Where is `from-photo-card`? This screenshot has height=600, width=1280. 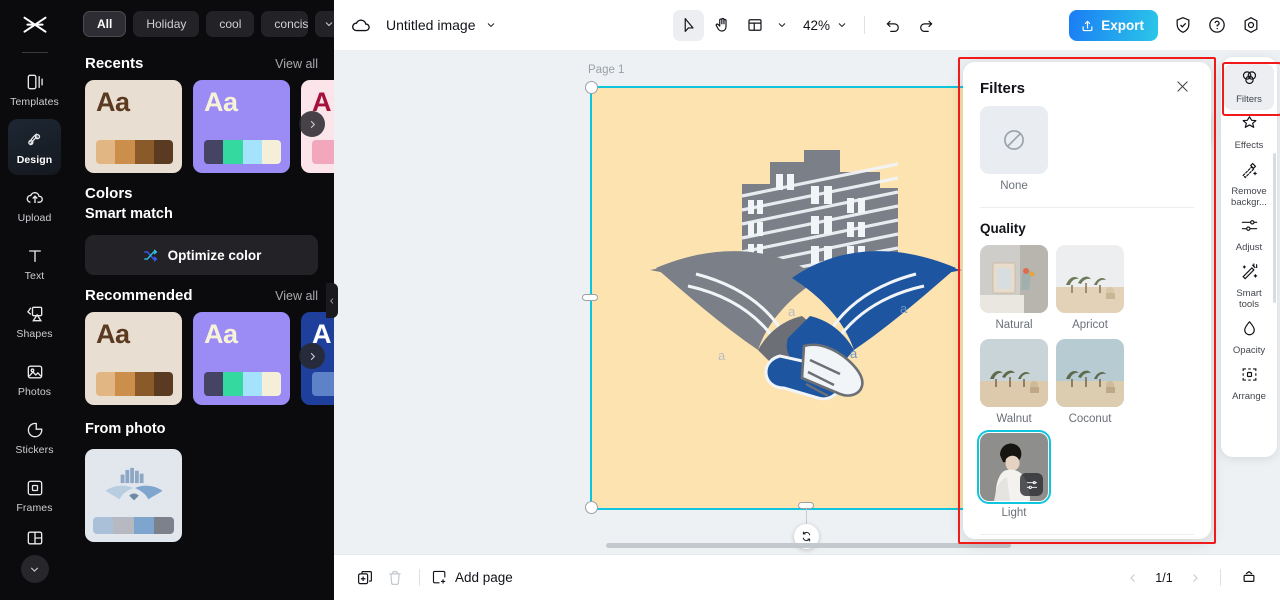 from-photo-card is located at coordinates (133, 495).